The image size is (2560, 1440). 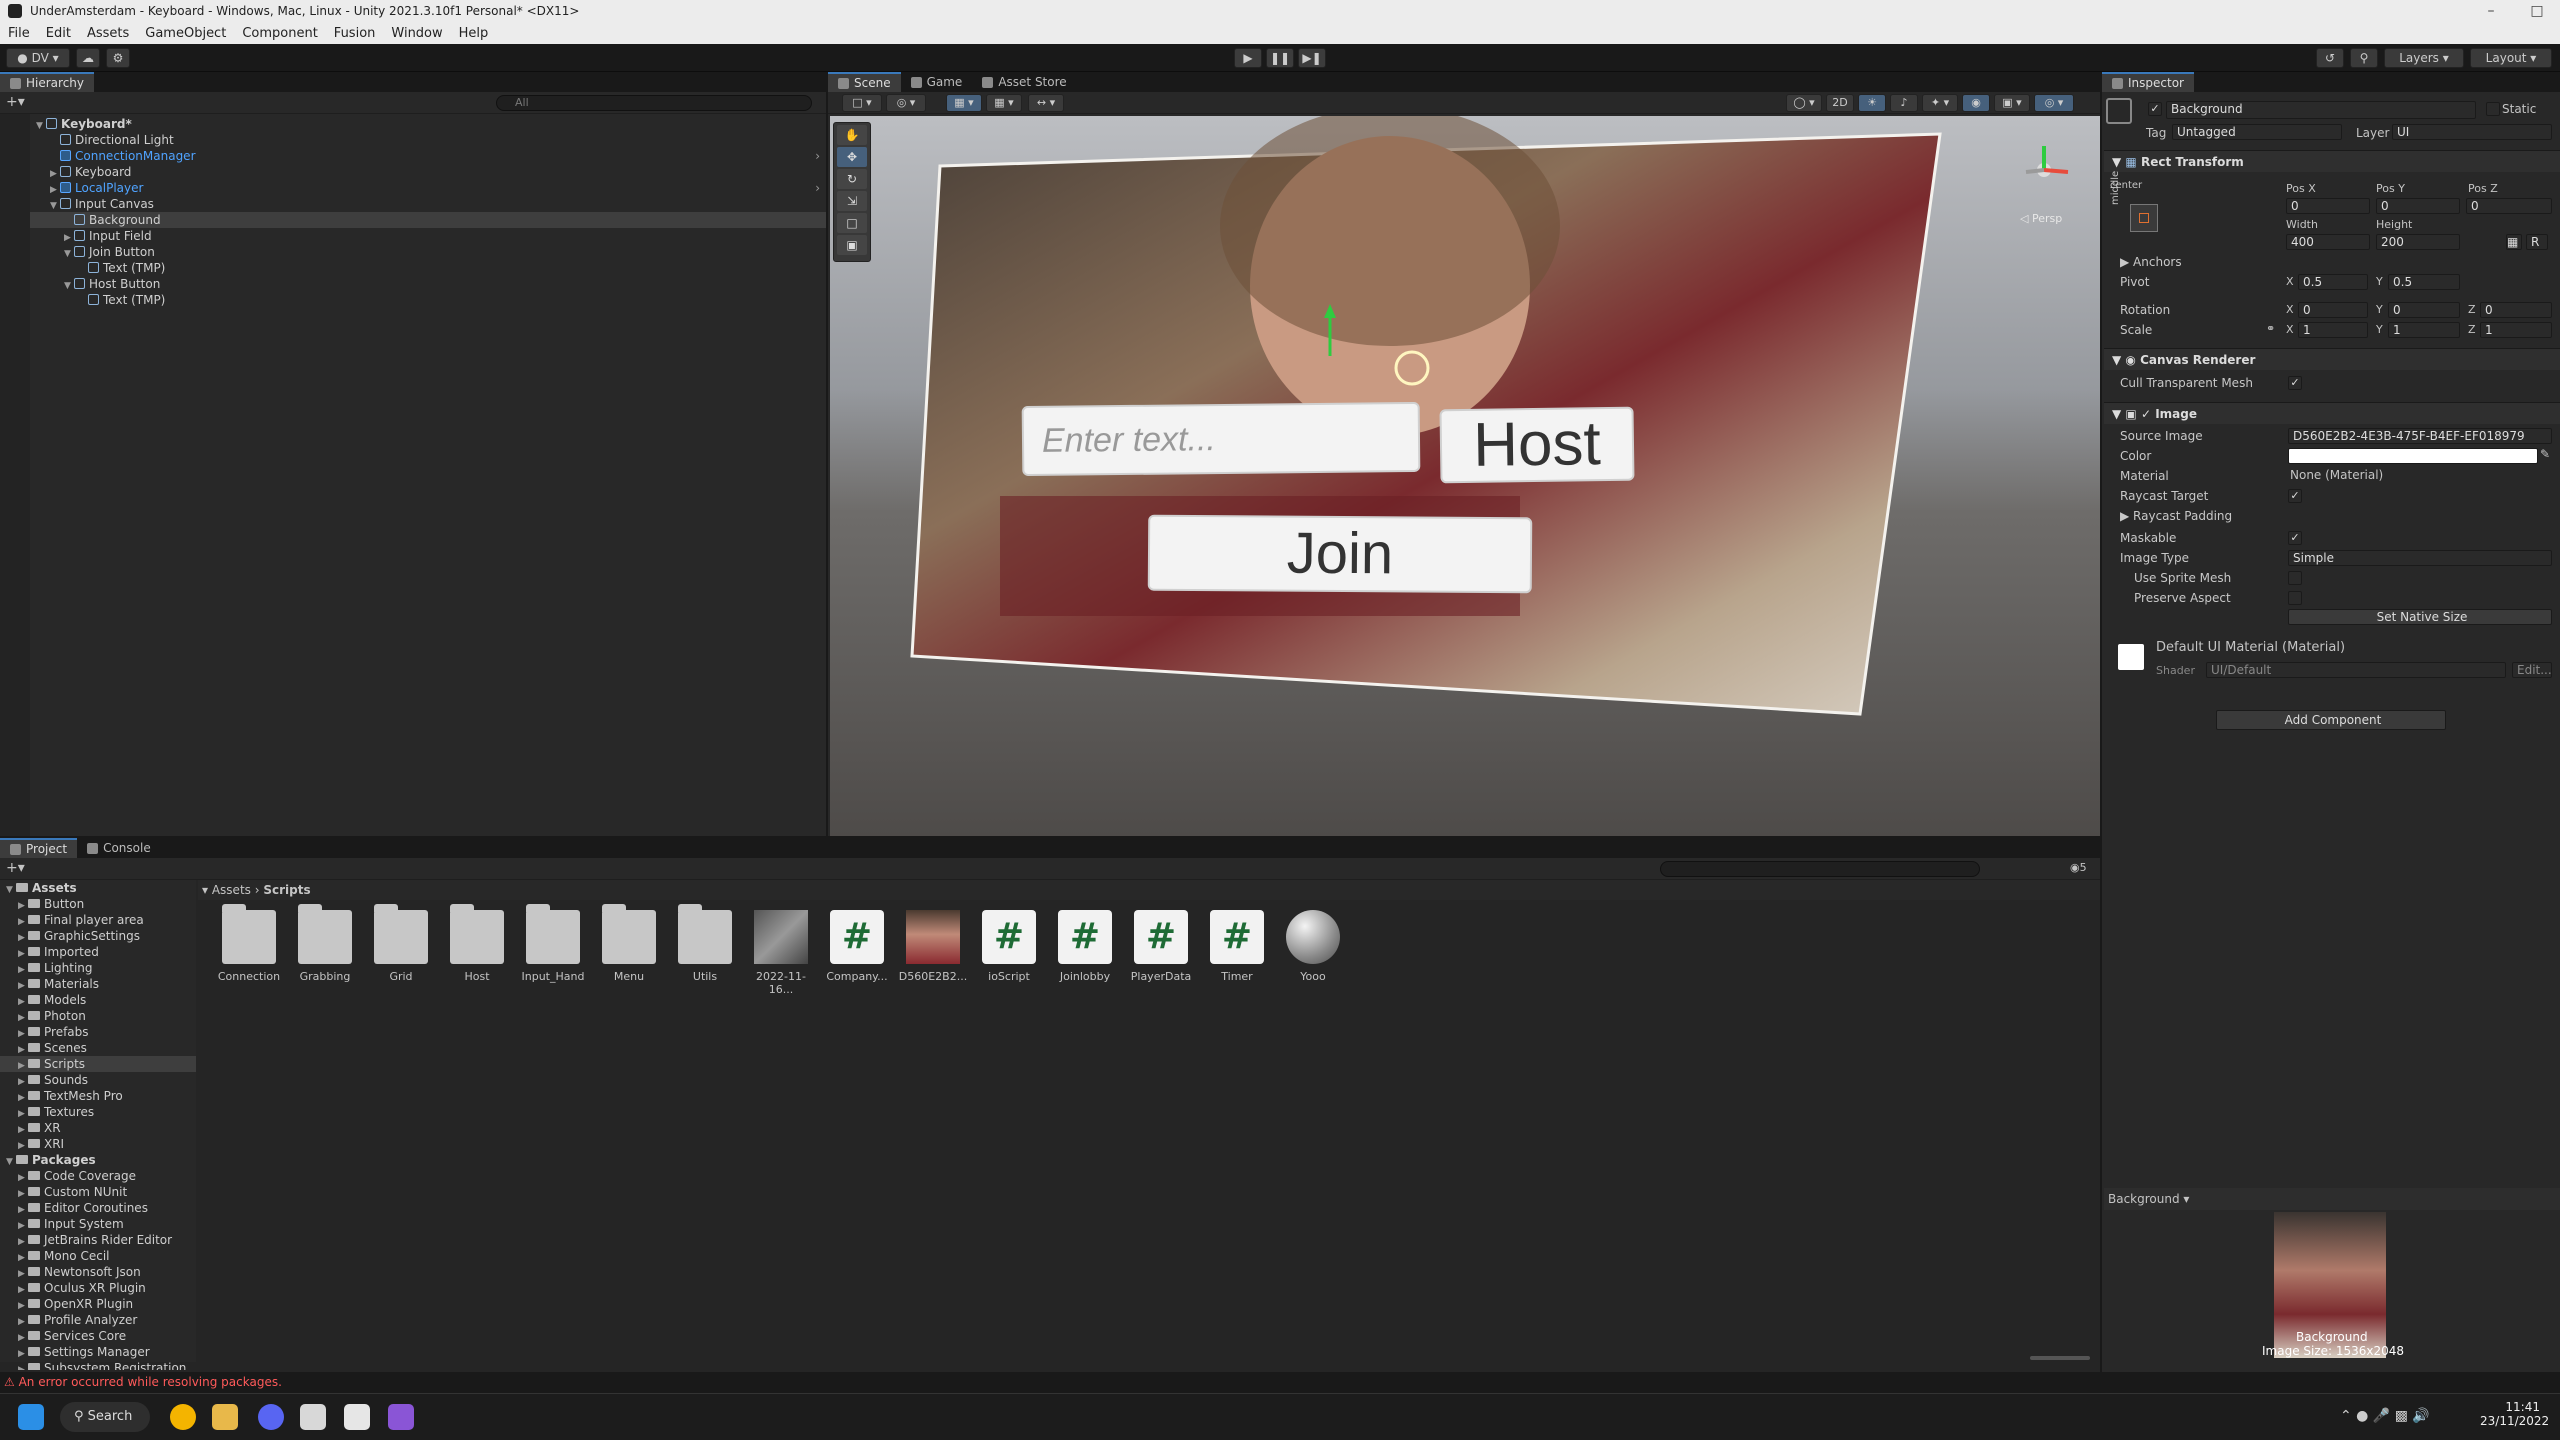 I want to click on add-icon: +▾, so click(x=15, y=102).